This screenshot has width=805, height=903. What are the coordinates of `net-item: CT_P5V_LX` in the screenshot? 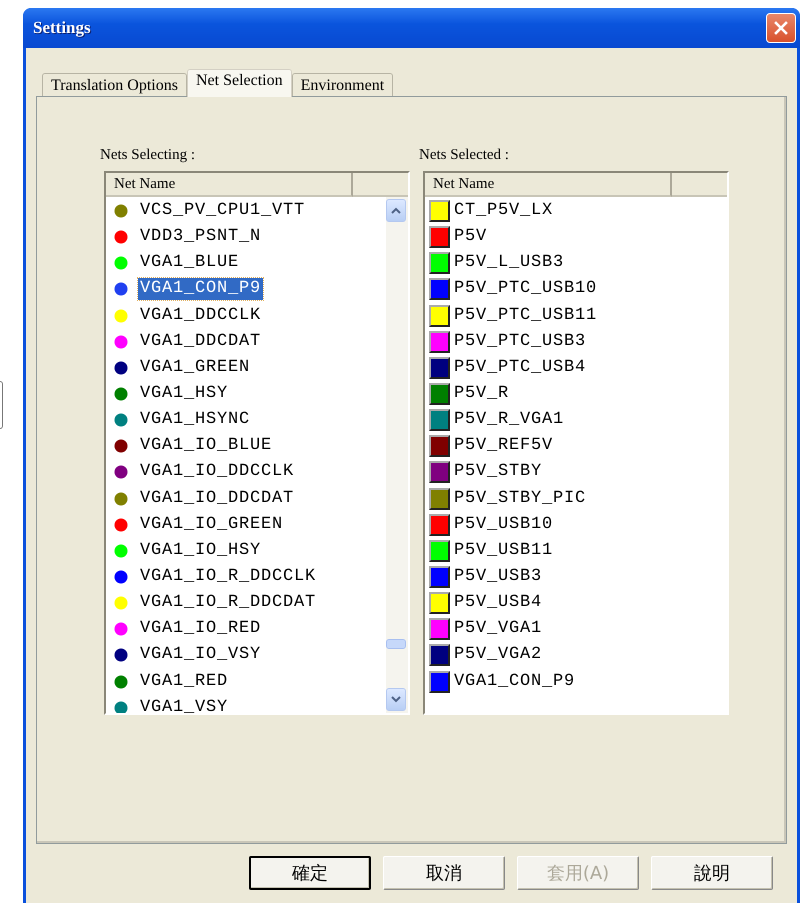 It's located at (504, 211).